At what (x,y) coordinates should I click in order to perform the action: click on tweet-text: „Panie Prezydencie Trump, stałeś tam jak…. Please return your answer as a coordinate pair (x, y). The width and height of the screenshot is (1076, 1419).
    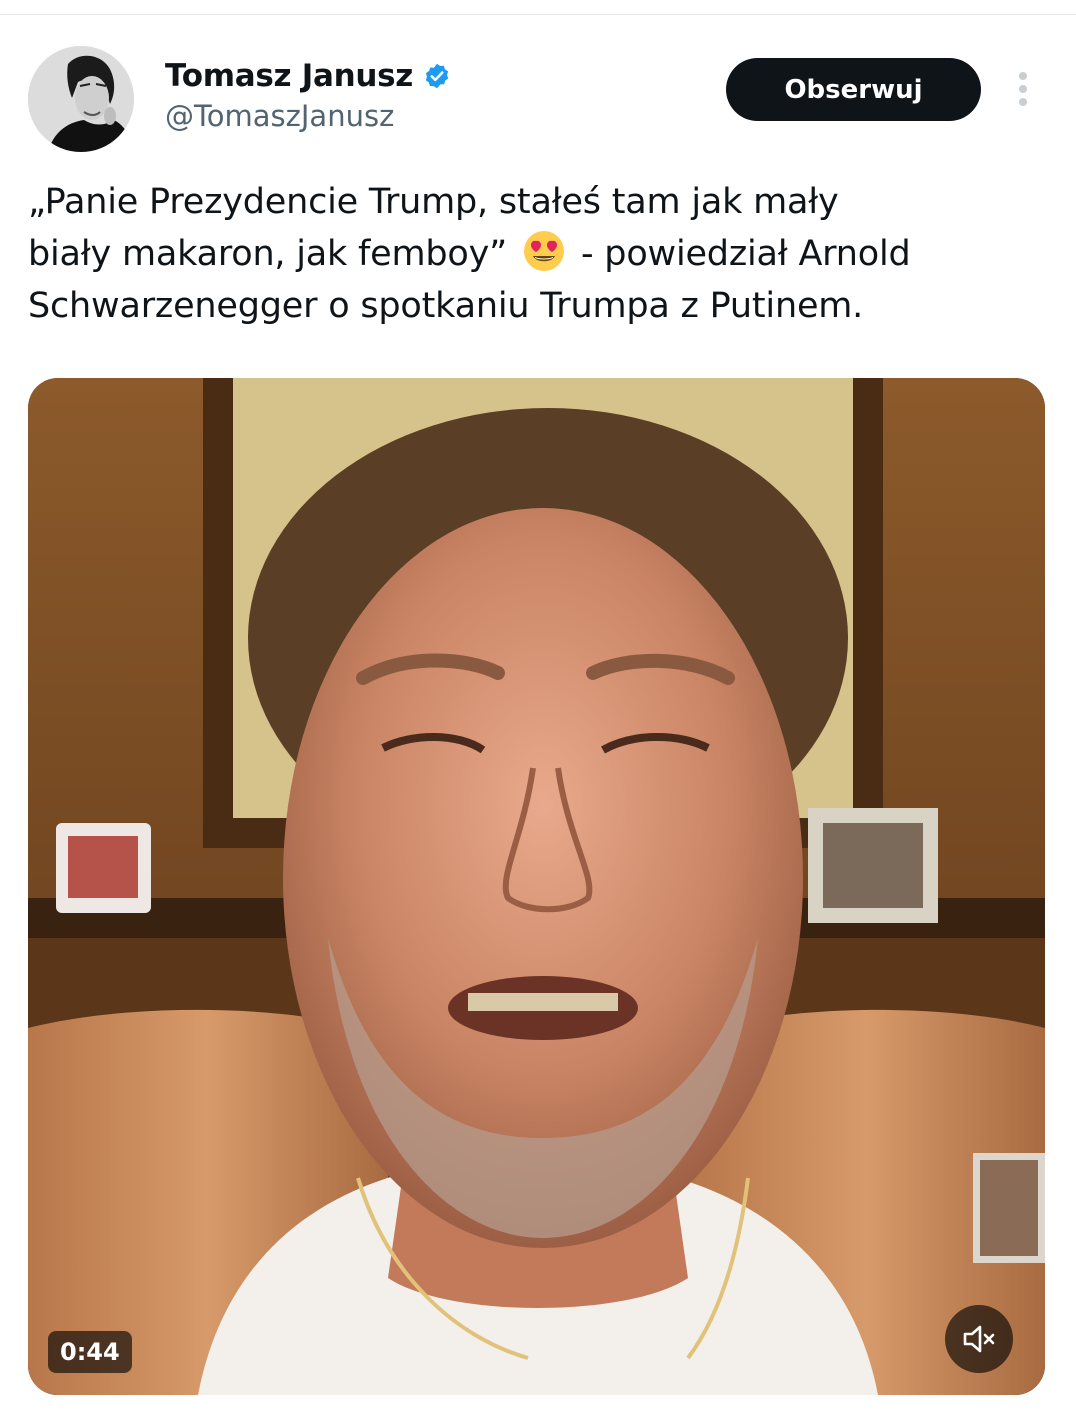
    Looking at the image, I should click on (543, 254).